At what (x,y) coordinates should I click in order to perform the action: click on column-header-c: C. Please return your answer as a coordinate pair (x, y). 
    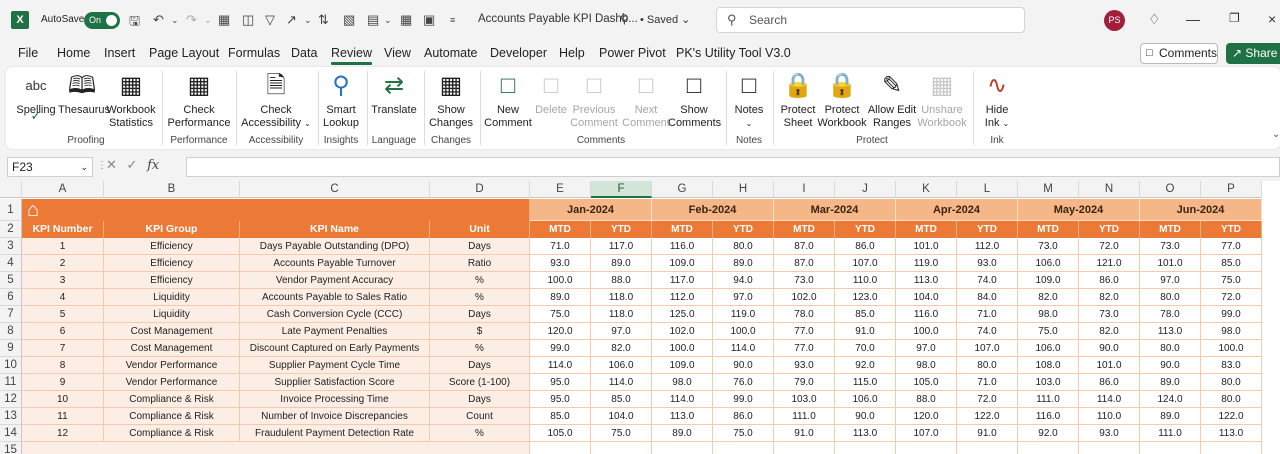
    Looking at the image, I should click on (335, 189).